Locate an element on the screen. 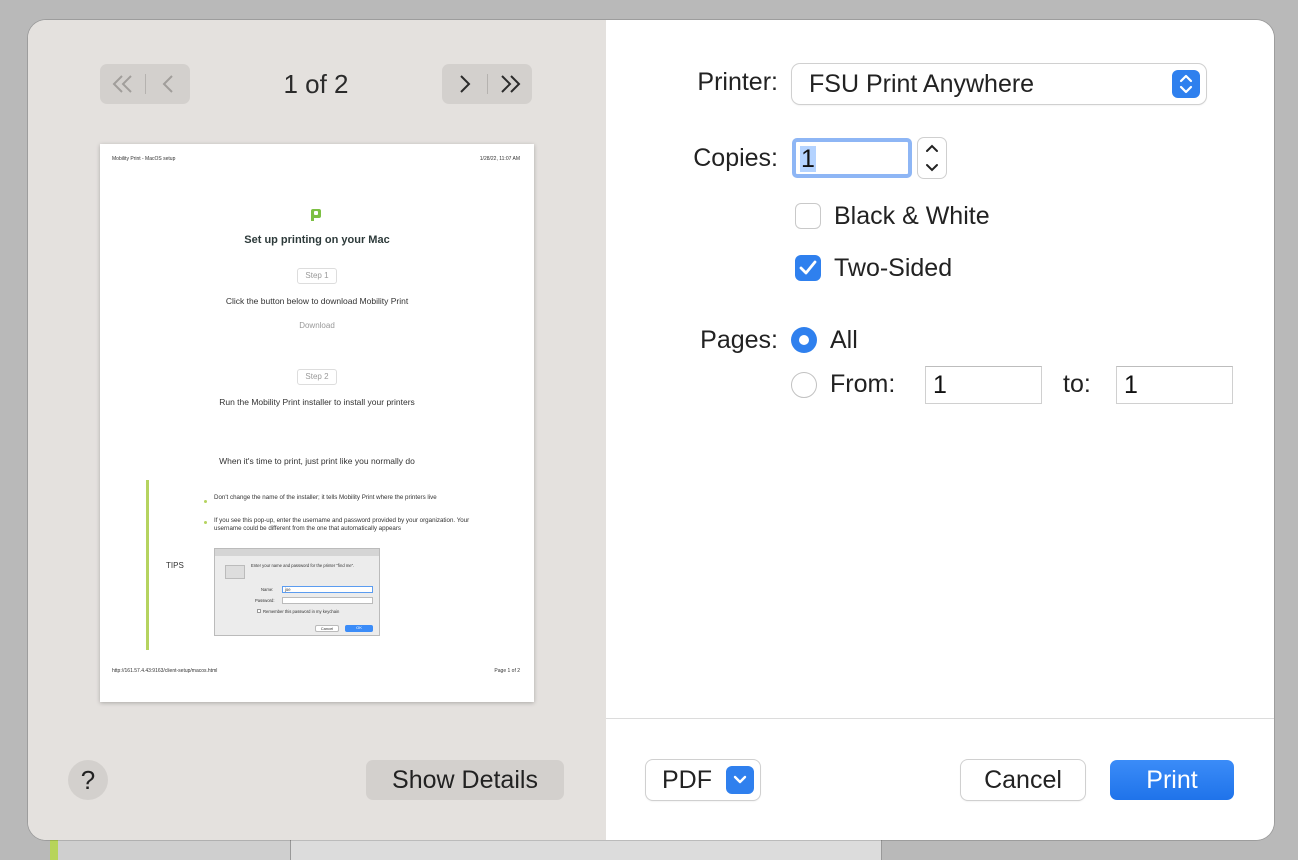 This screenshot has height=860, width=1298. mobility-print-logo-icon is located at coordinates (316, 215).